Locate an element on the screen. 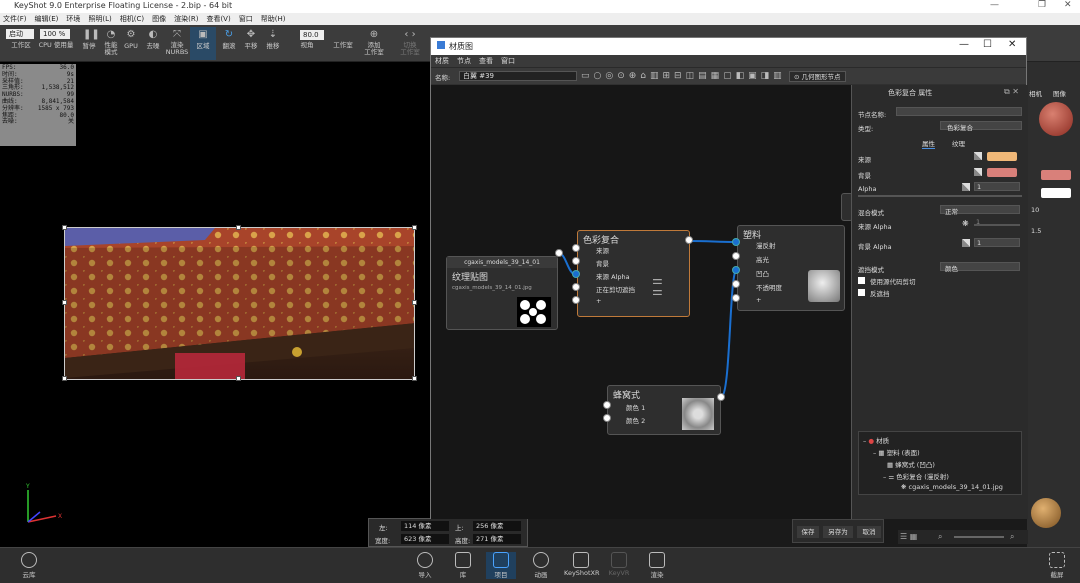 The width and height of the screenshot is (1080, 583). render-button: 渲染 is located at coordinates (657, 565).